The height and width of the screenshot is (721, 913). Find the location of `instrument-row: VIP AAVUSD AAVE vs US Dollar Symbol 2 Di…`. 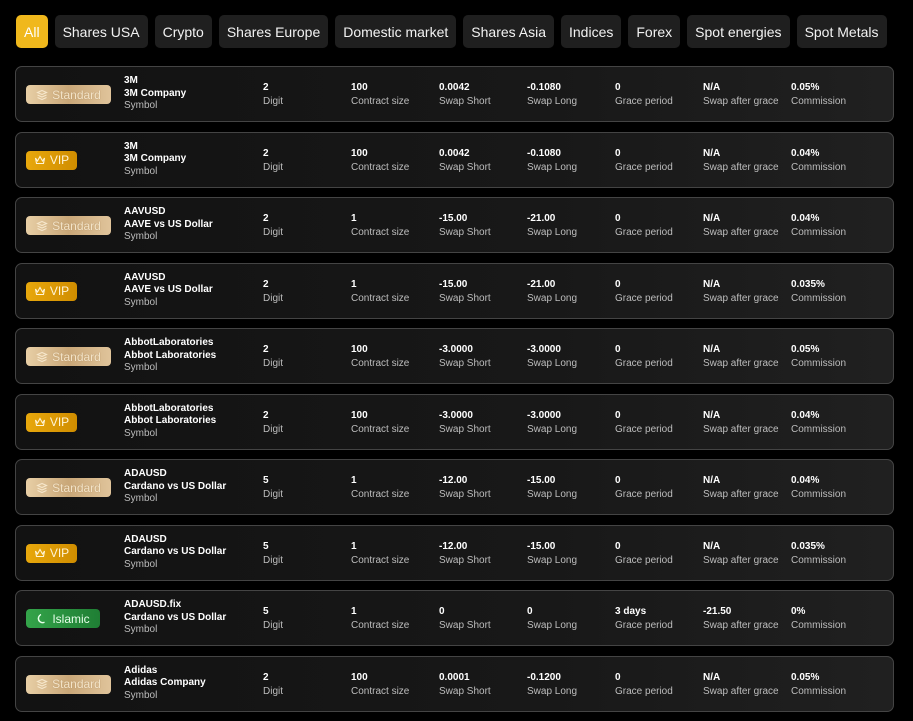

instrument-row: VIP AAVUSD AAVE vs US Dollar Symbol 2 Di… is located at coordinates (454, 290).